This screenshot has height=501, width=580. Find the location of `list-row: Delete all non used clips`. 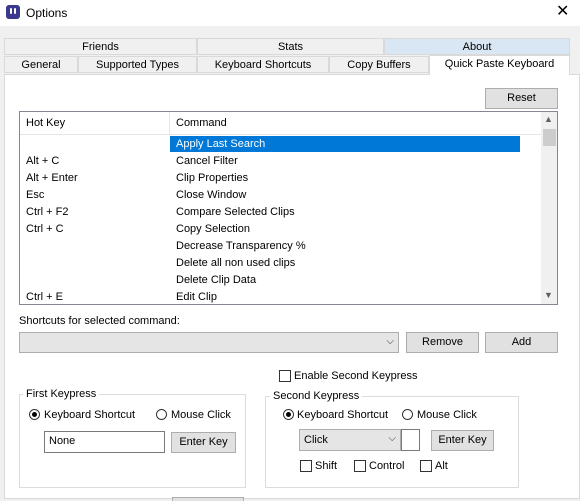

list-row: Delete all non used clips is located at coordinates (280, 263).